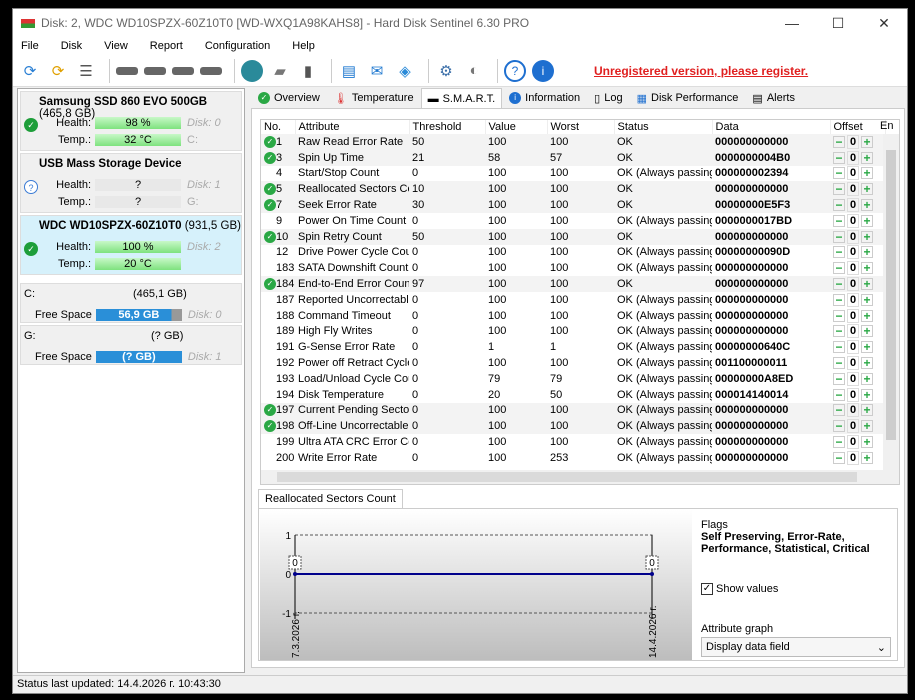 Image resolution: width=915 pixels, height=700 pixels. I want to click on show-values-checkbox: ✓ Show values, so click(739, 589).